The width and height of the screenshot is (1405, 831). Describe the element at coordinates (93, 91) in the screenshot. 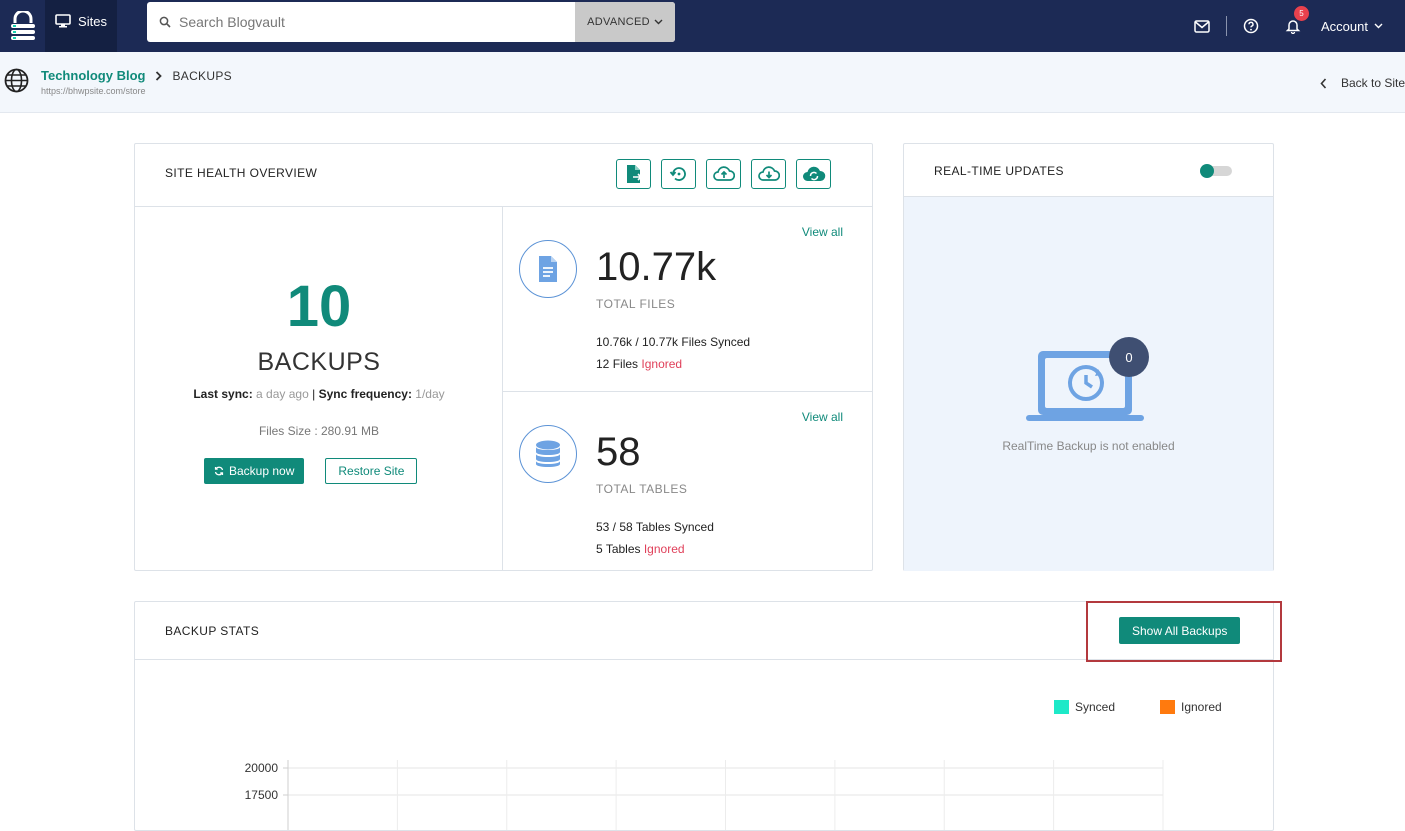

I see `site-url: https://bhwpsite.com/store` at that location.